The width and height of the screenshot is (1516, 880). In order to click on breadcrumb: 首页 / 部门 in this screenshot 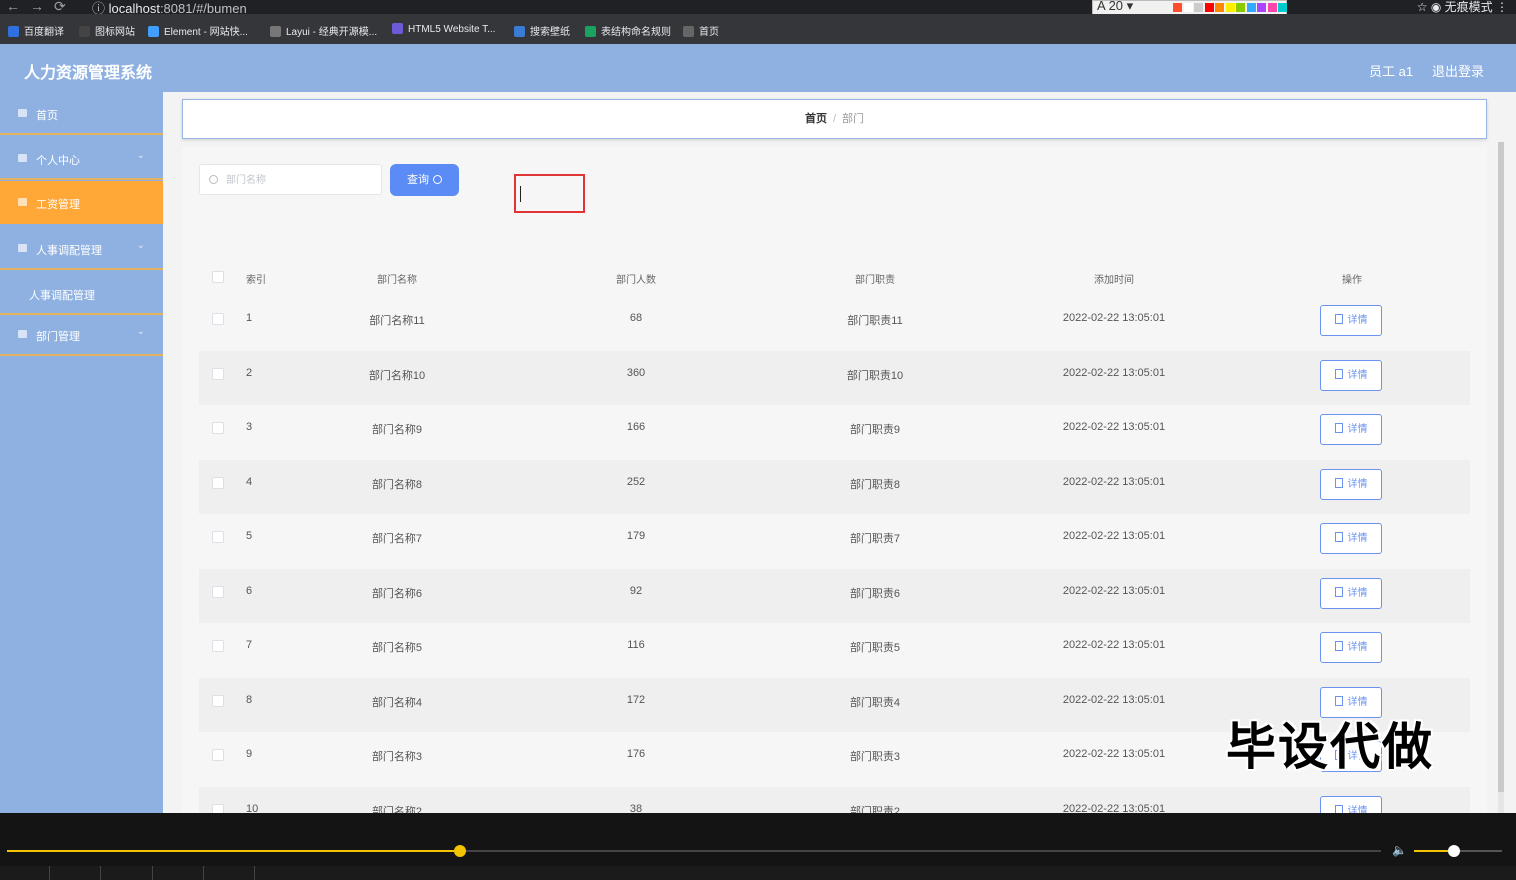, I will do `click(834, 119)`.